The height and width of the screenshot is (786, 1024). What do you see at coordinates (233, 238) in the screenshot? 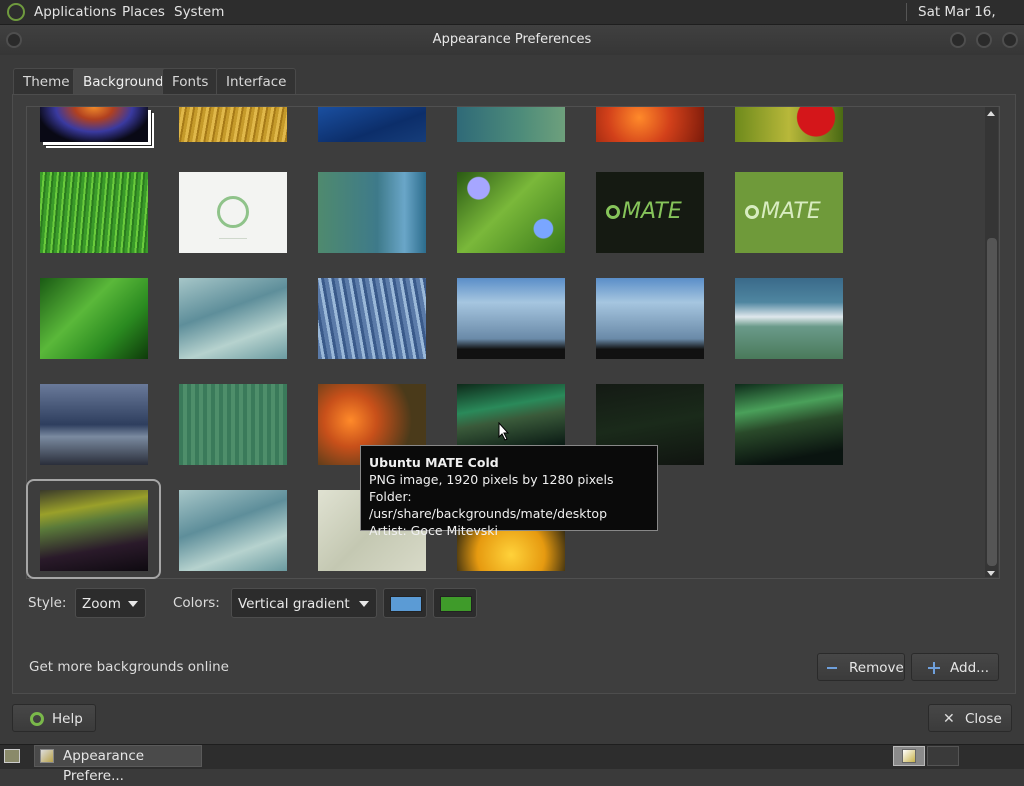
I see `logo-underline` at bounding box center [233, 238].